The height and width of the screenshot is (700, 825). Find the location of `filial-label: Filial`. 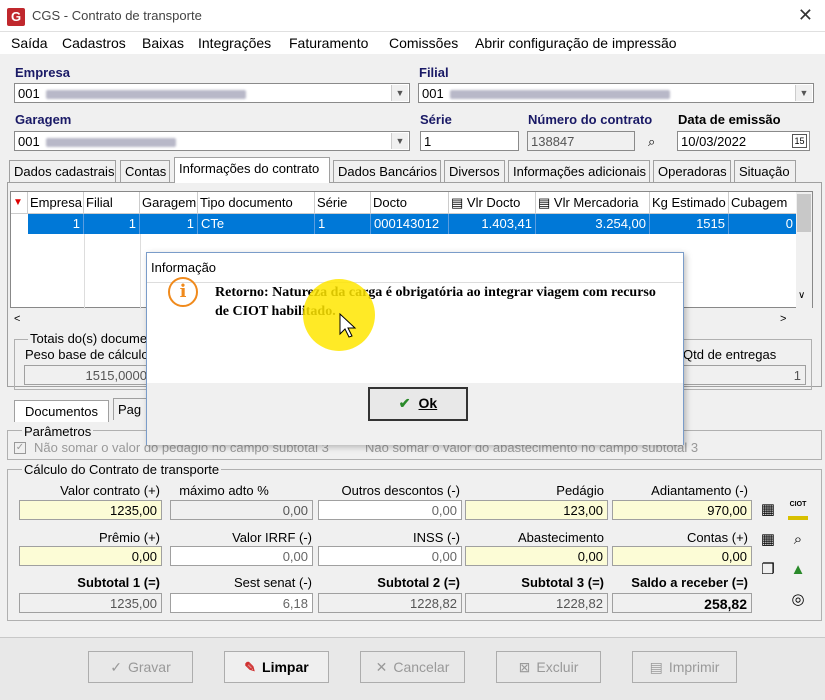

filial-label: Filial is located at coordinates (434, 72).